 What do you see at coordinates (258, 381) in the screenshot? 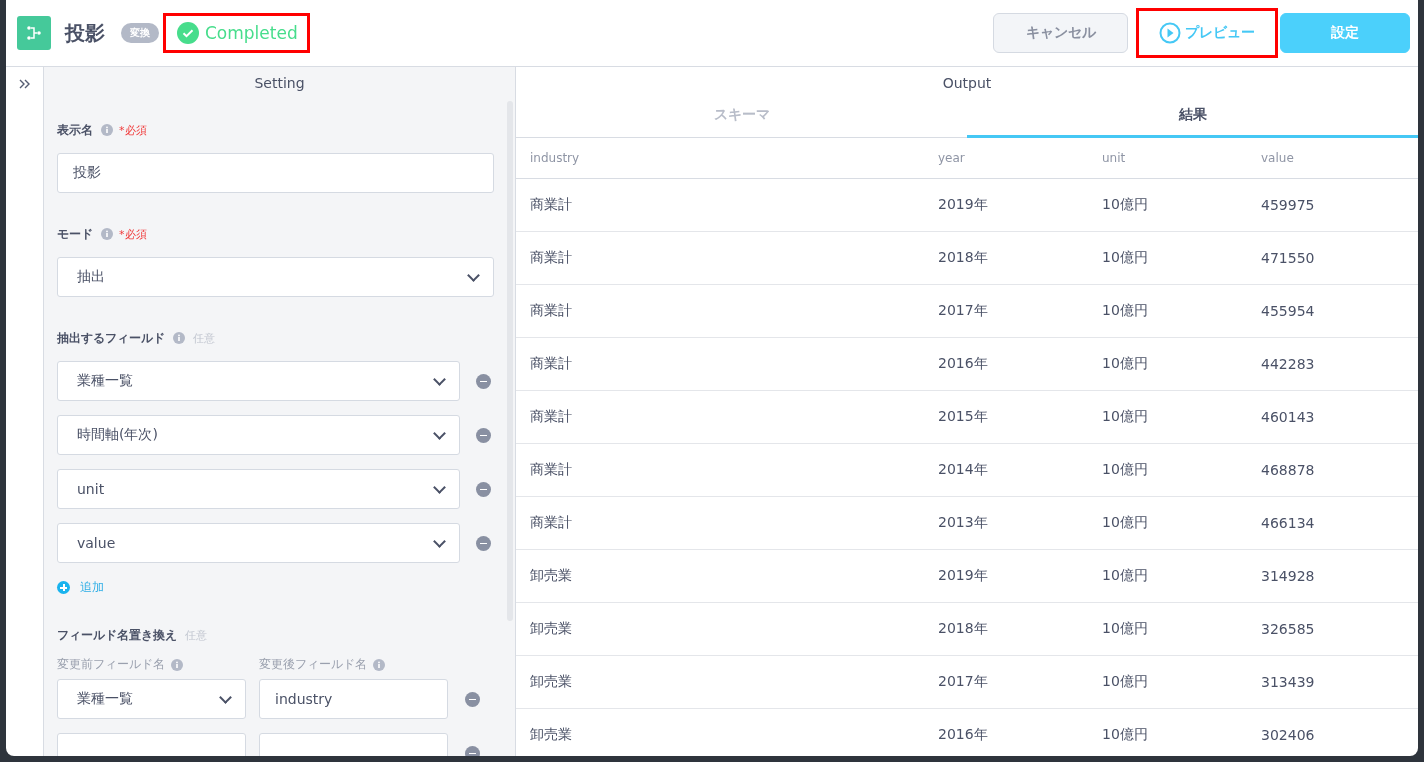
I see `field-dropdown: 業種一覧` at bounding box center [258, 381].